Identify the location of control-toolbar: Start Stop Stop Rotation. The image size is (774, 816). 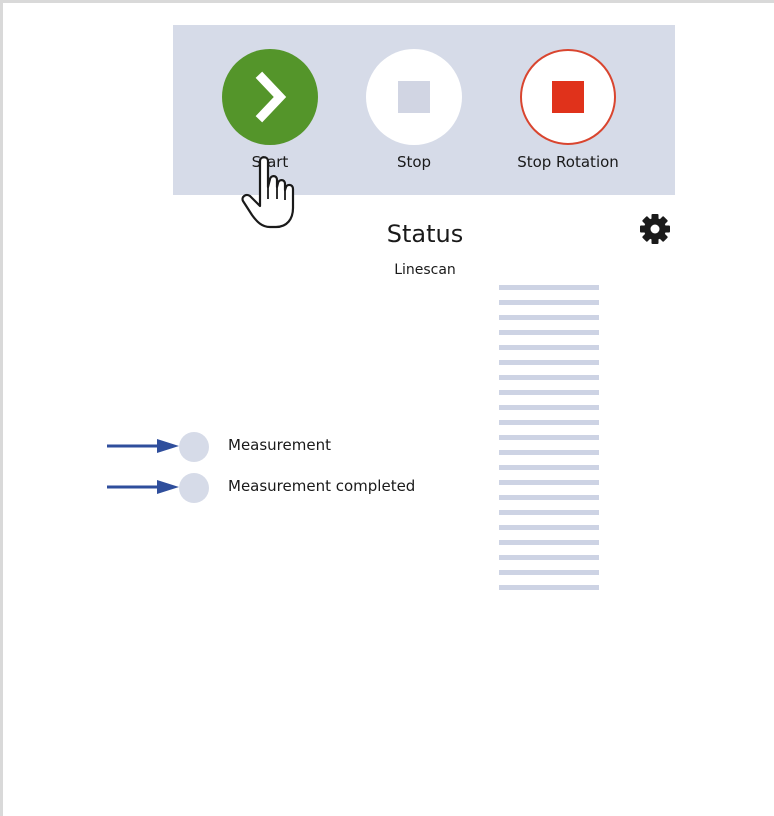
(424, 110).